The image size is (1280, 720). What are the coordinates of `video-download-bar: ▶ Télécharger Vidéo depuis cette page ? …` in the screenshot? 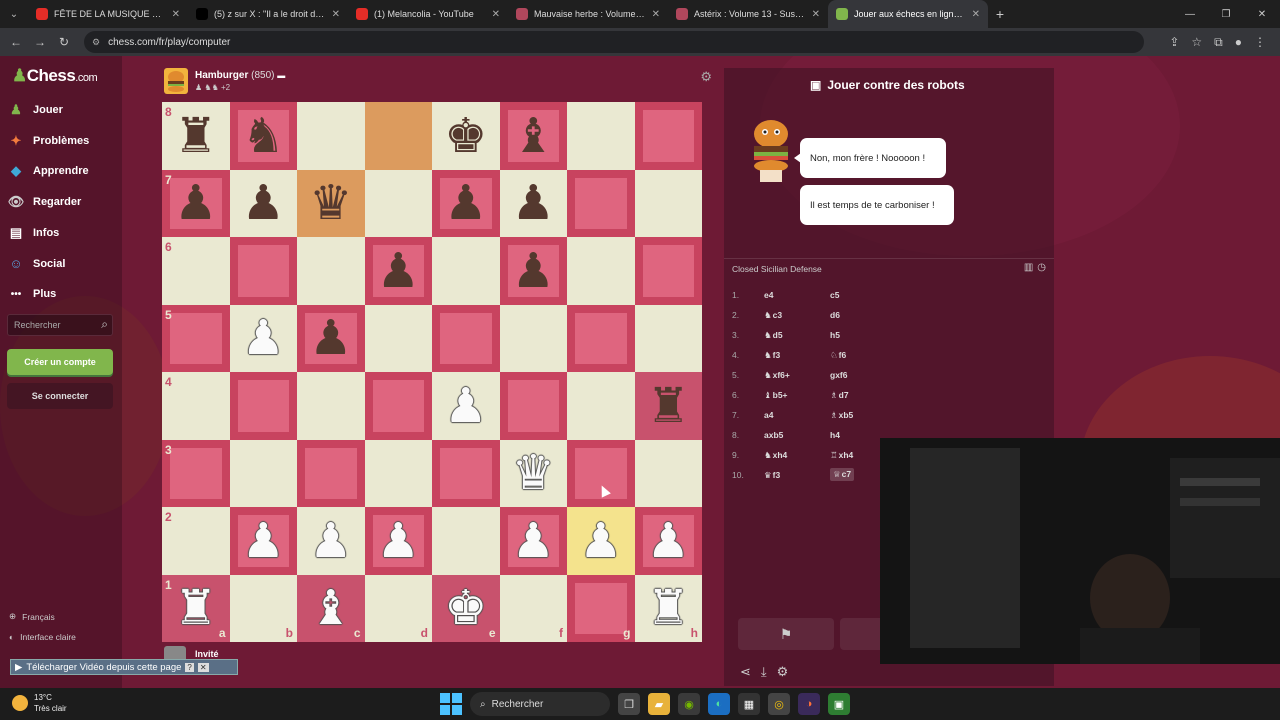 It's located at (124, 667).